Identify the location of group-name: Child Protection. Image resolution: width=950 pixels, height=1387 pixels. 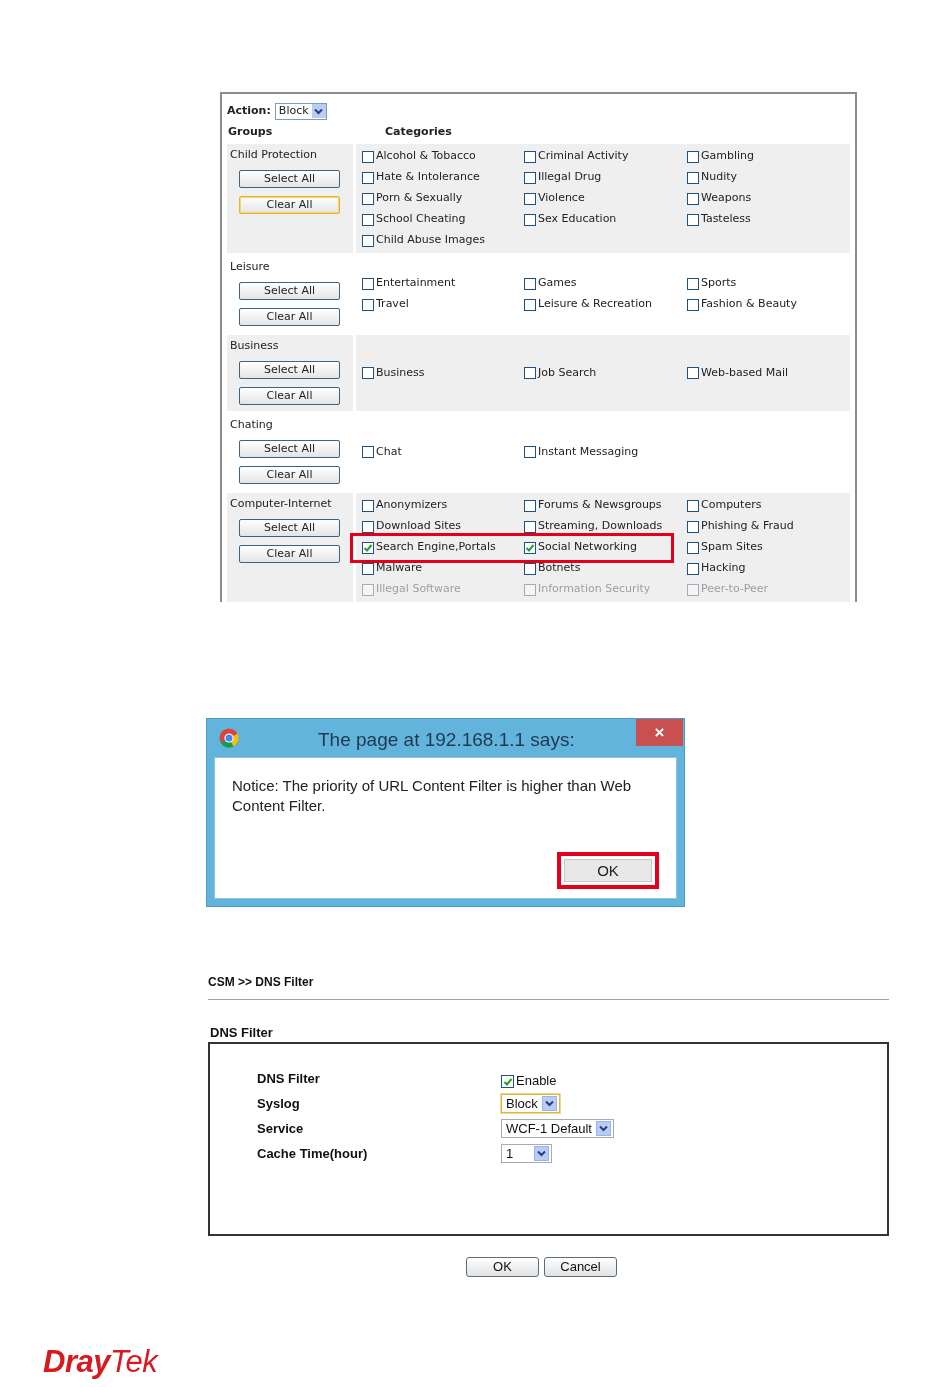
(273, 154).